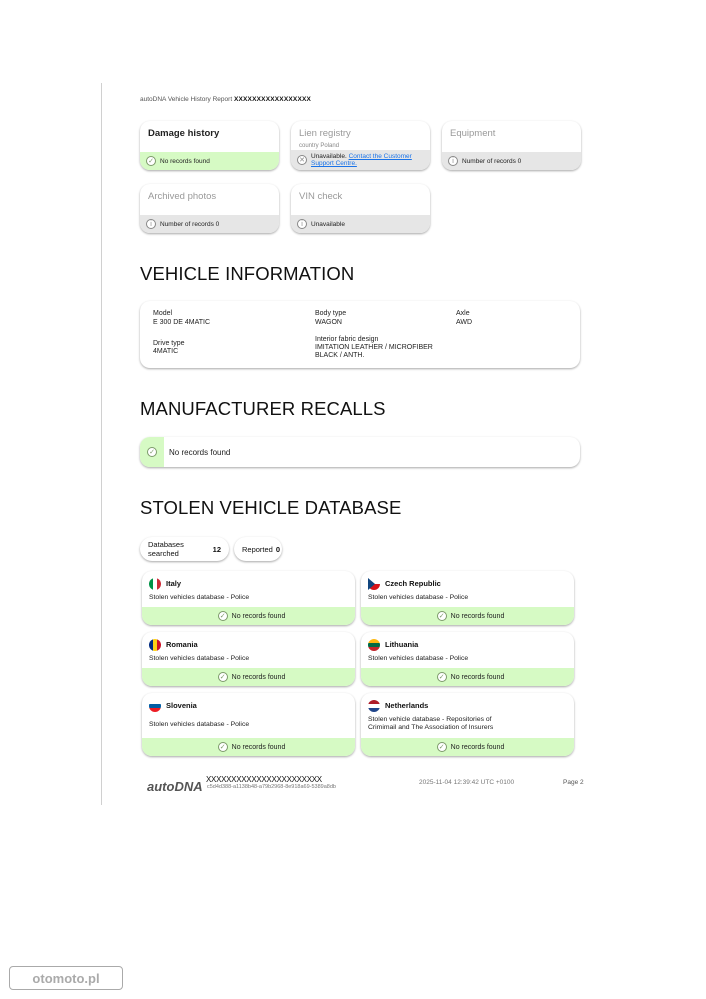 This screenshot has width=706, height=999. What do you see at coordinates (464, 322) in the screenshot?
I see `axle-value: AWD` at bounding box center [464, 322].